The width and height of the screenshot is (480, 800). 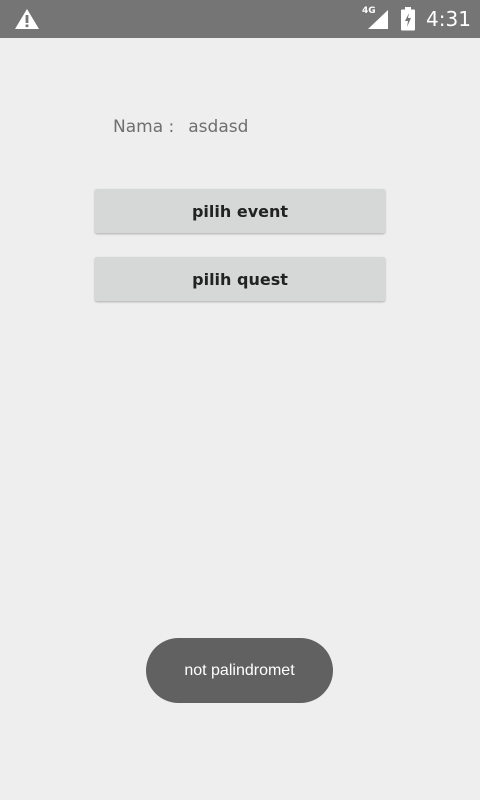 I want to click on signal-icon, so click(x=378, y=19).